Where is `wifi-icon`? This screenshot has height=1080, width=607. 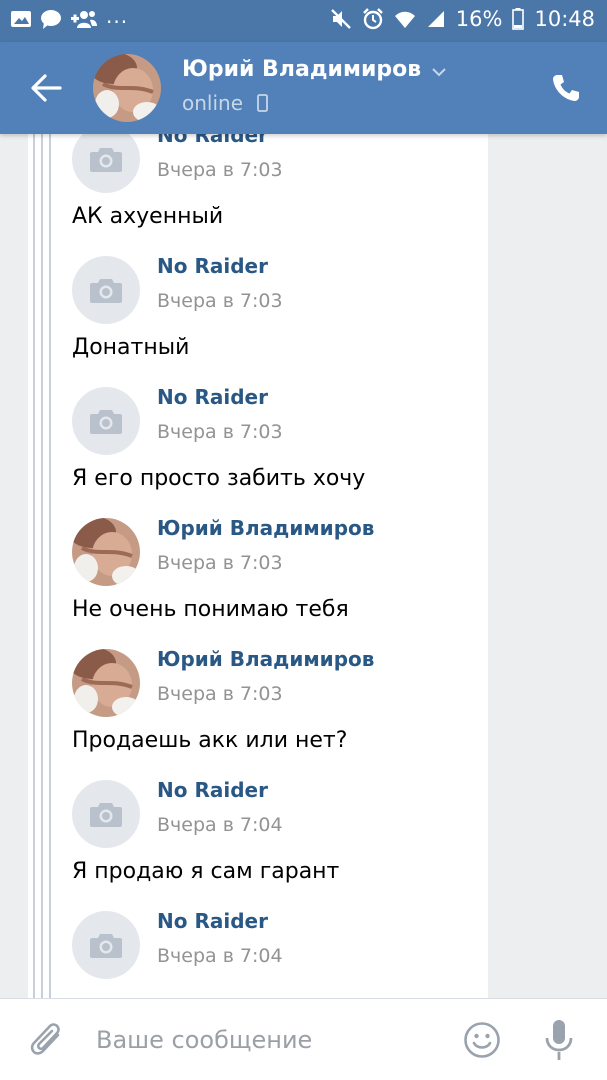
wifi-icon is located at coordinates (404, 19).